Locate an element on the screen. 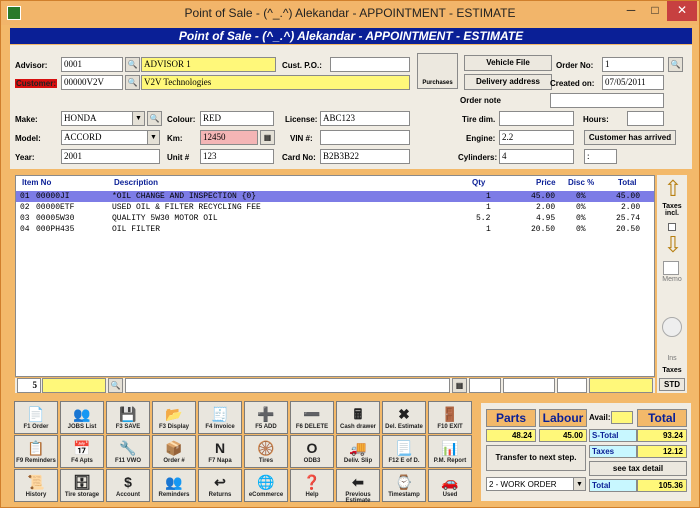 Image resolution: width=700 pixels, height=508 pixels. extra-field: : is located at coordinates (600, 156).